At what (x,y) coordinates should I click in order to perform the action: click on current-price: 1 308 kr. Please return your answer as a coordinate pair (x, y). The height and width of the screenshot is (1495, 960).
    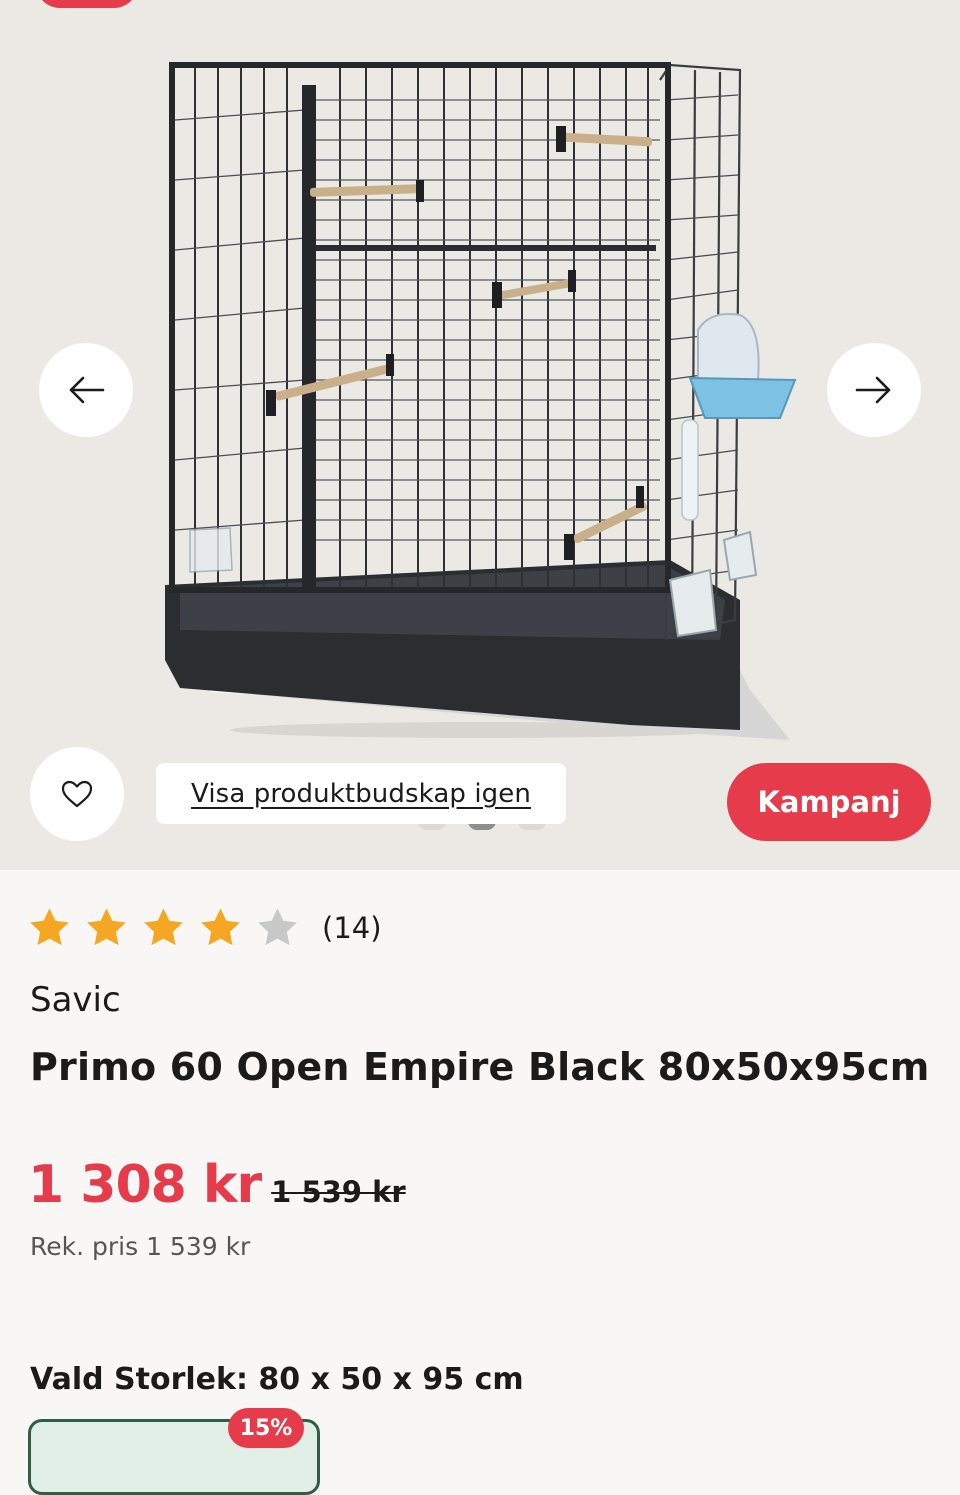
    Looking at the image, I should click on (145, 1185).